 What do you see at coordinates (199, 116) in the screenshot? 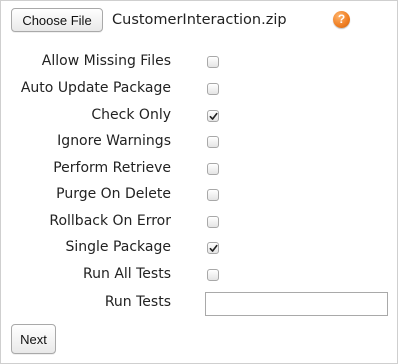
I see `option-check-only: Check Only` at bounding box center [199, 116].